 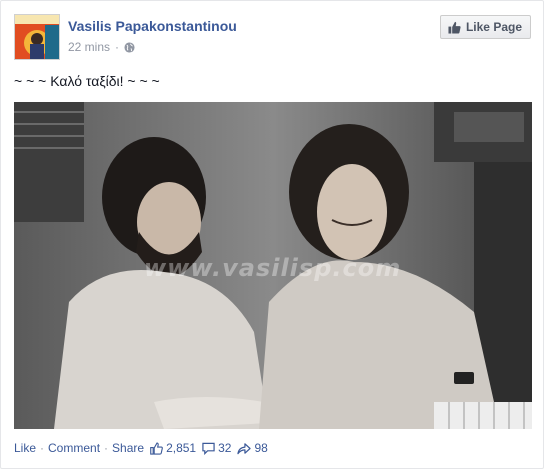 I want to click on speech-bubble-icon, so click(x=208, y=448).